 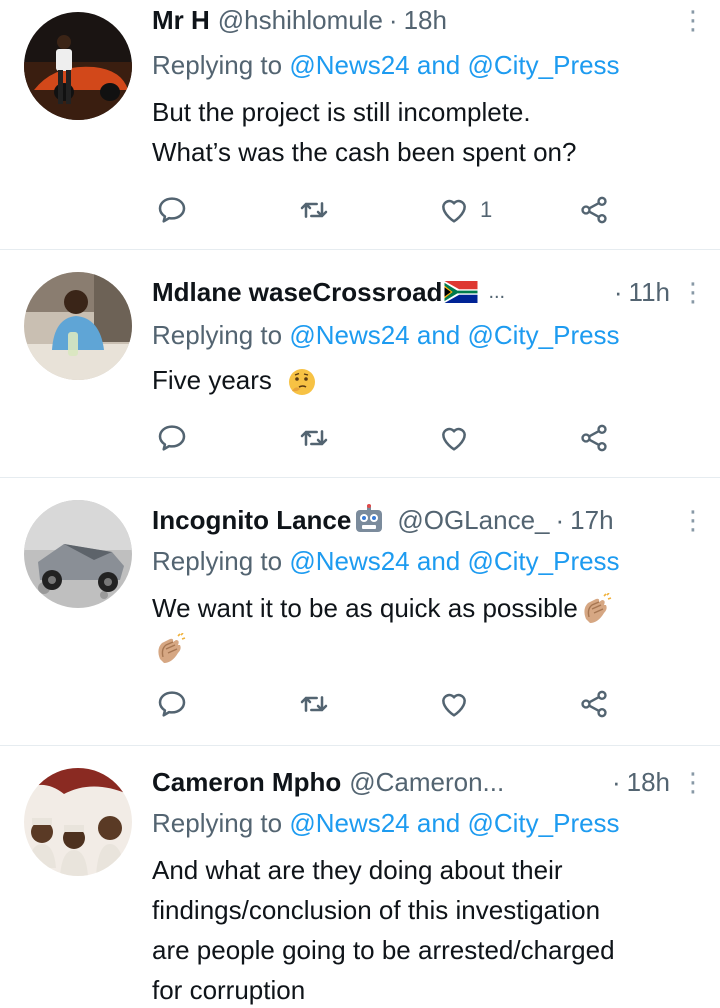 I want to click on tweet-header: Mr H @hshihlomule · 18h ⋮, so click(x=429, y=20).